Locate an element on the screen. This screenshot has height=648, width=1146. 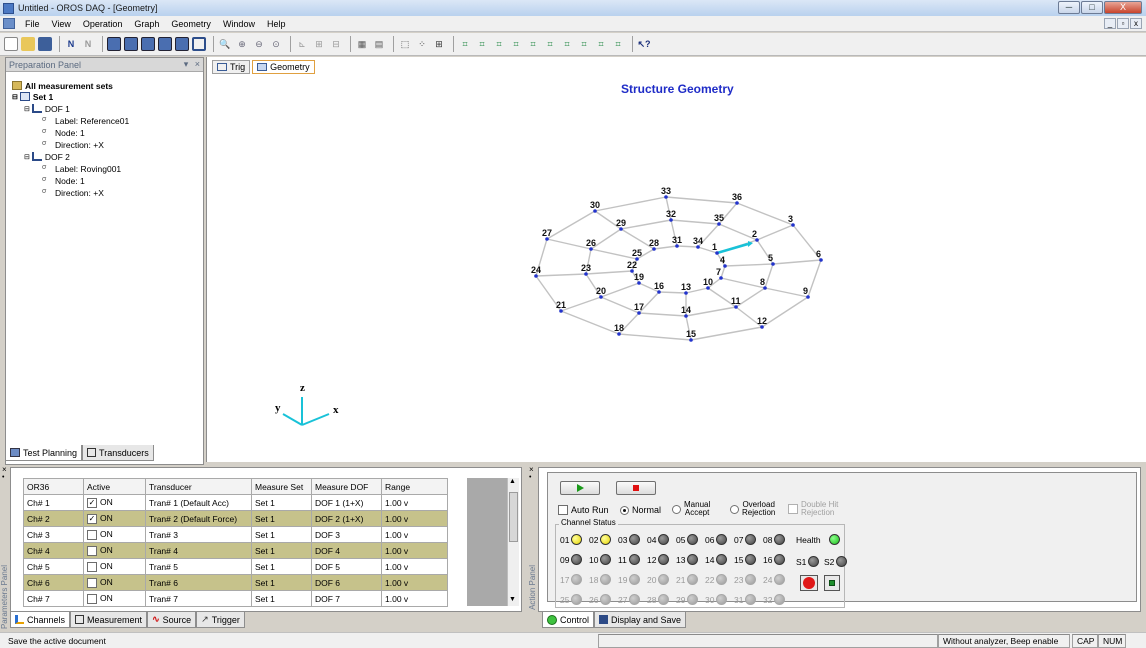
tree-dof-2-label: σ Label: Roving001 is located at coordinates (81, 168).